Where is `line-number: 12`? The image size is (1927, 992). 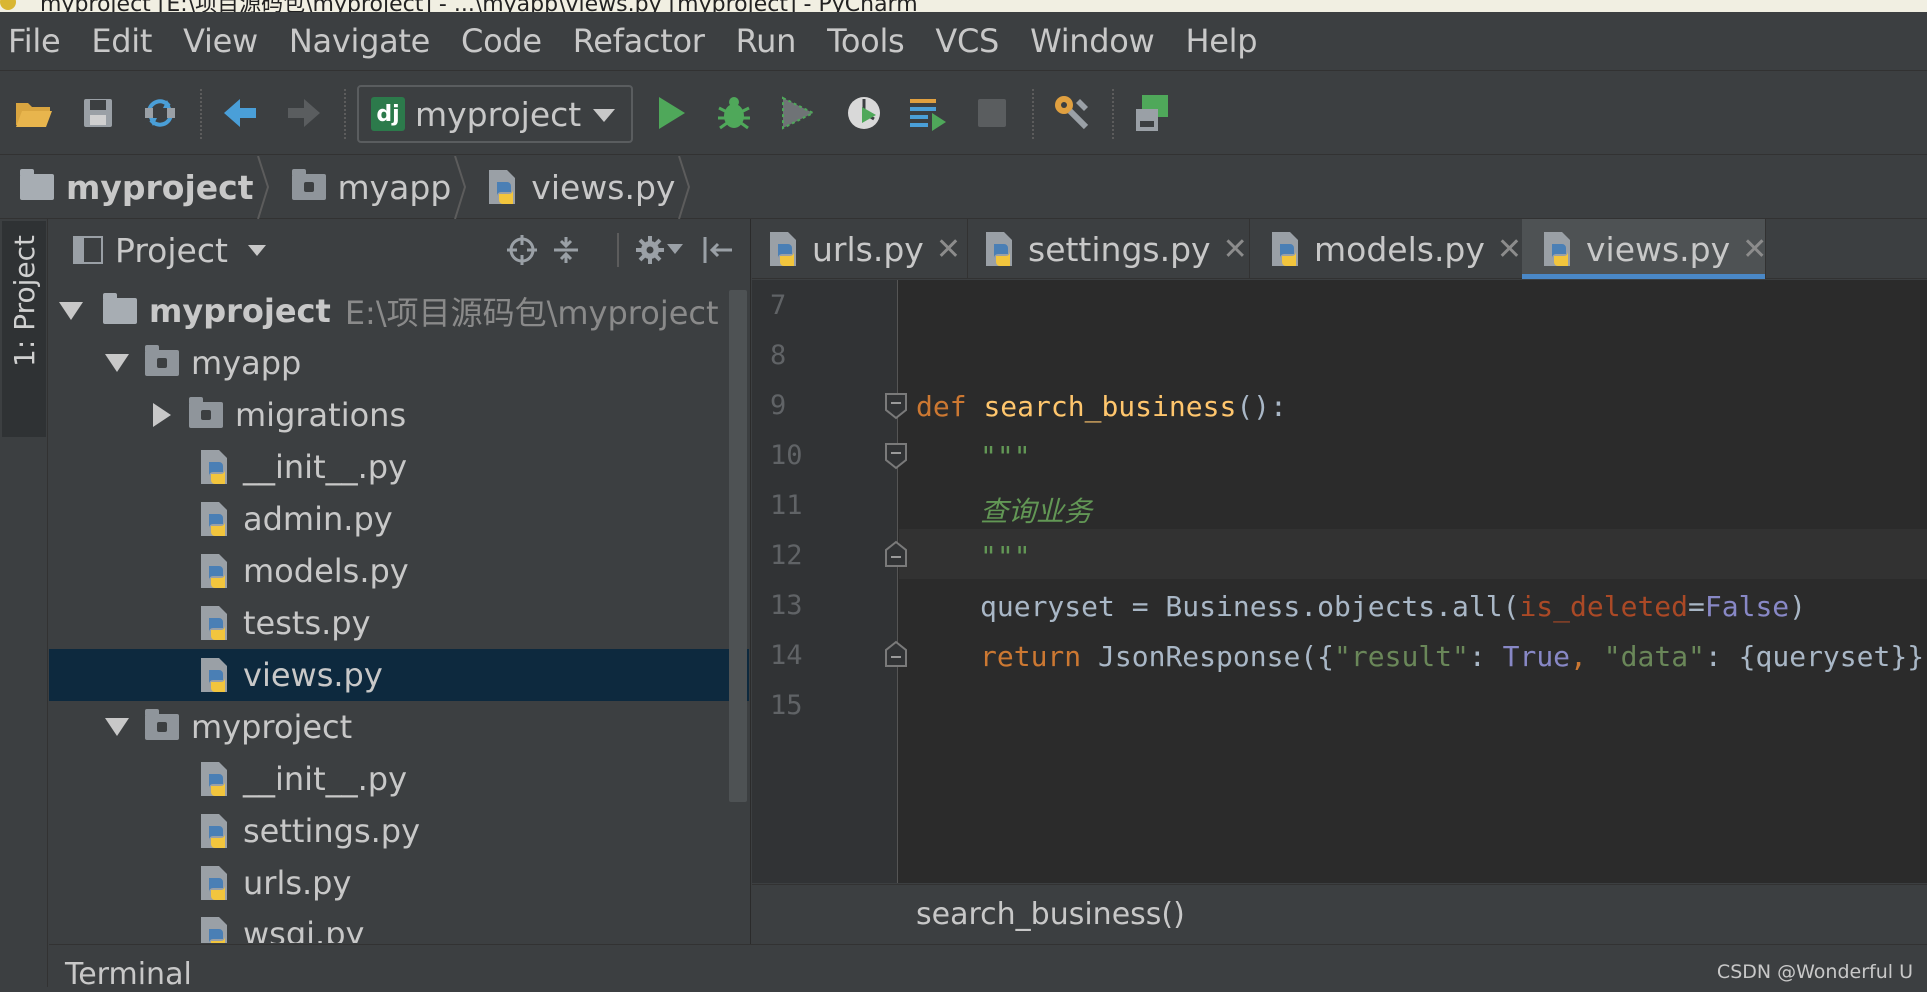 line-number: 12 is located at coordinates (786, 555).